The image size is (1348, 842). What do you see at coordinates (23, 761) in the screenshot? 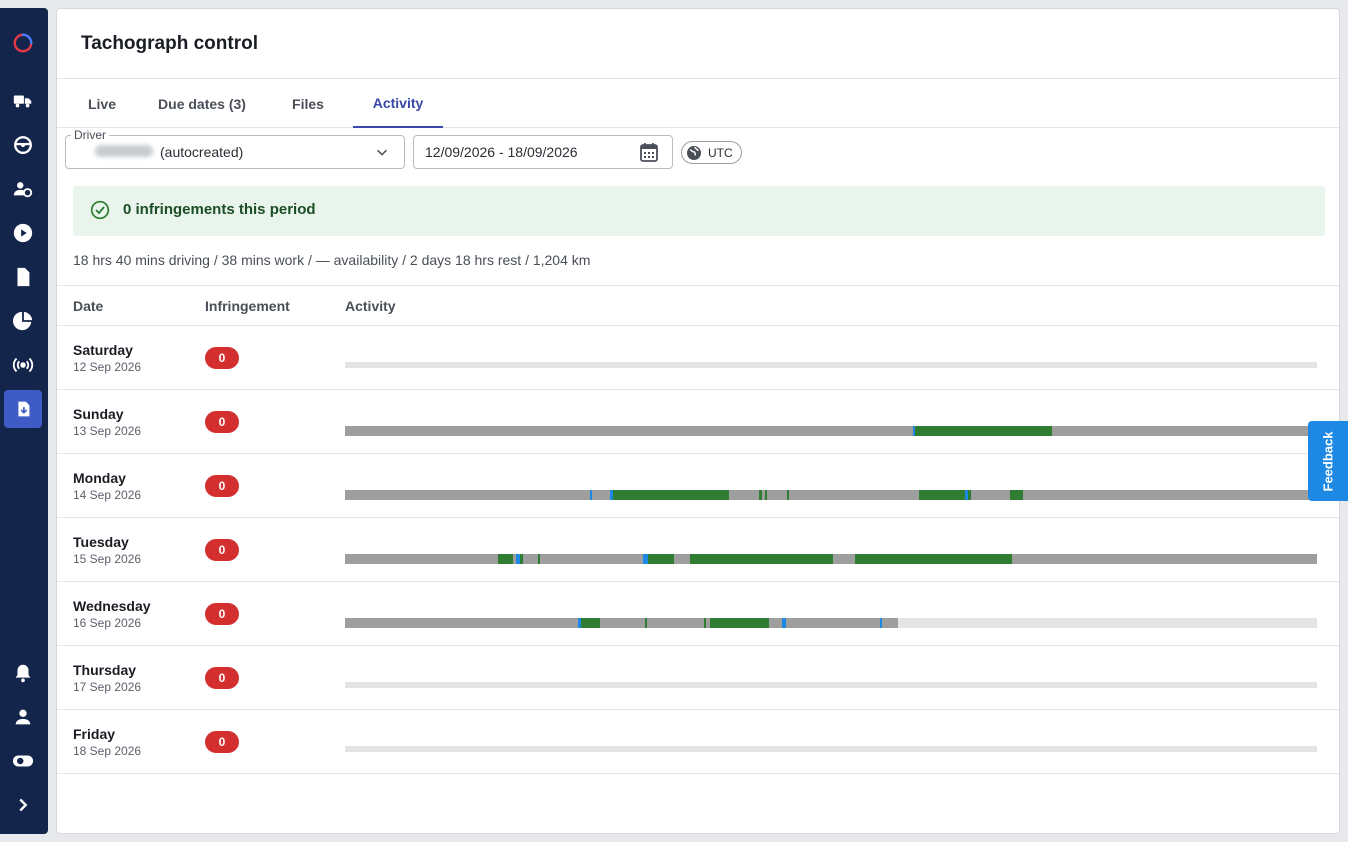
I see `settings-toggle-icon` at bounding box center [23, 761].